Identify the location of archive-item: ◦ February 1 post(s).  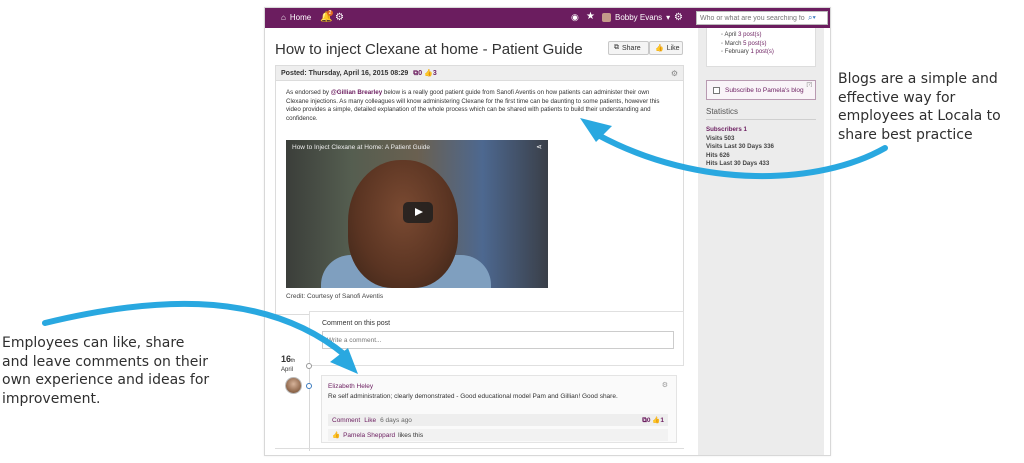
(768, 52).